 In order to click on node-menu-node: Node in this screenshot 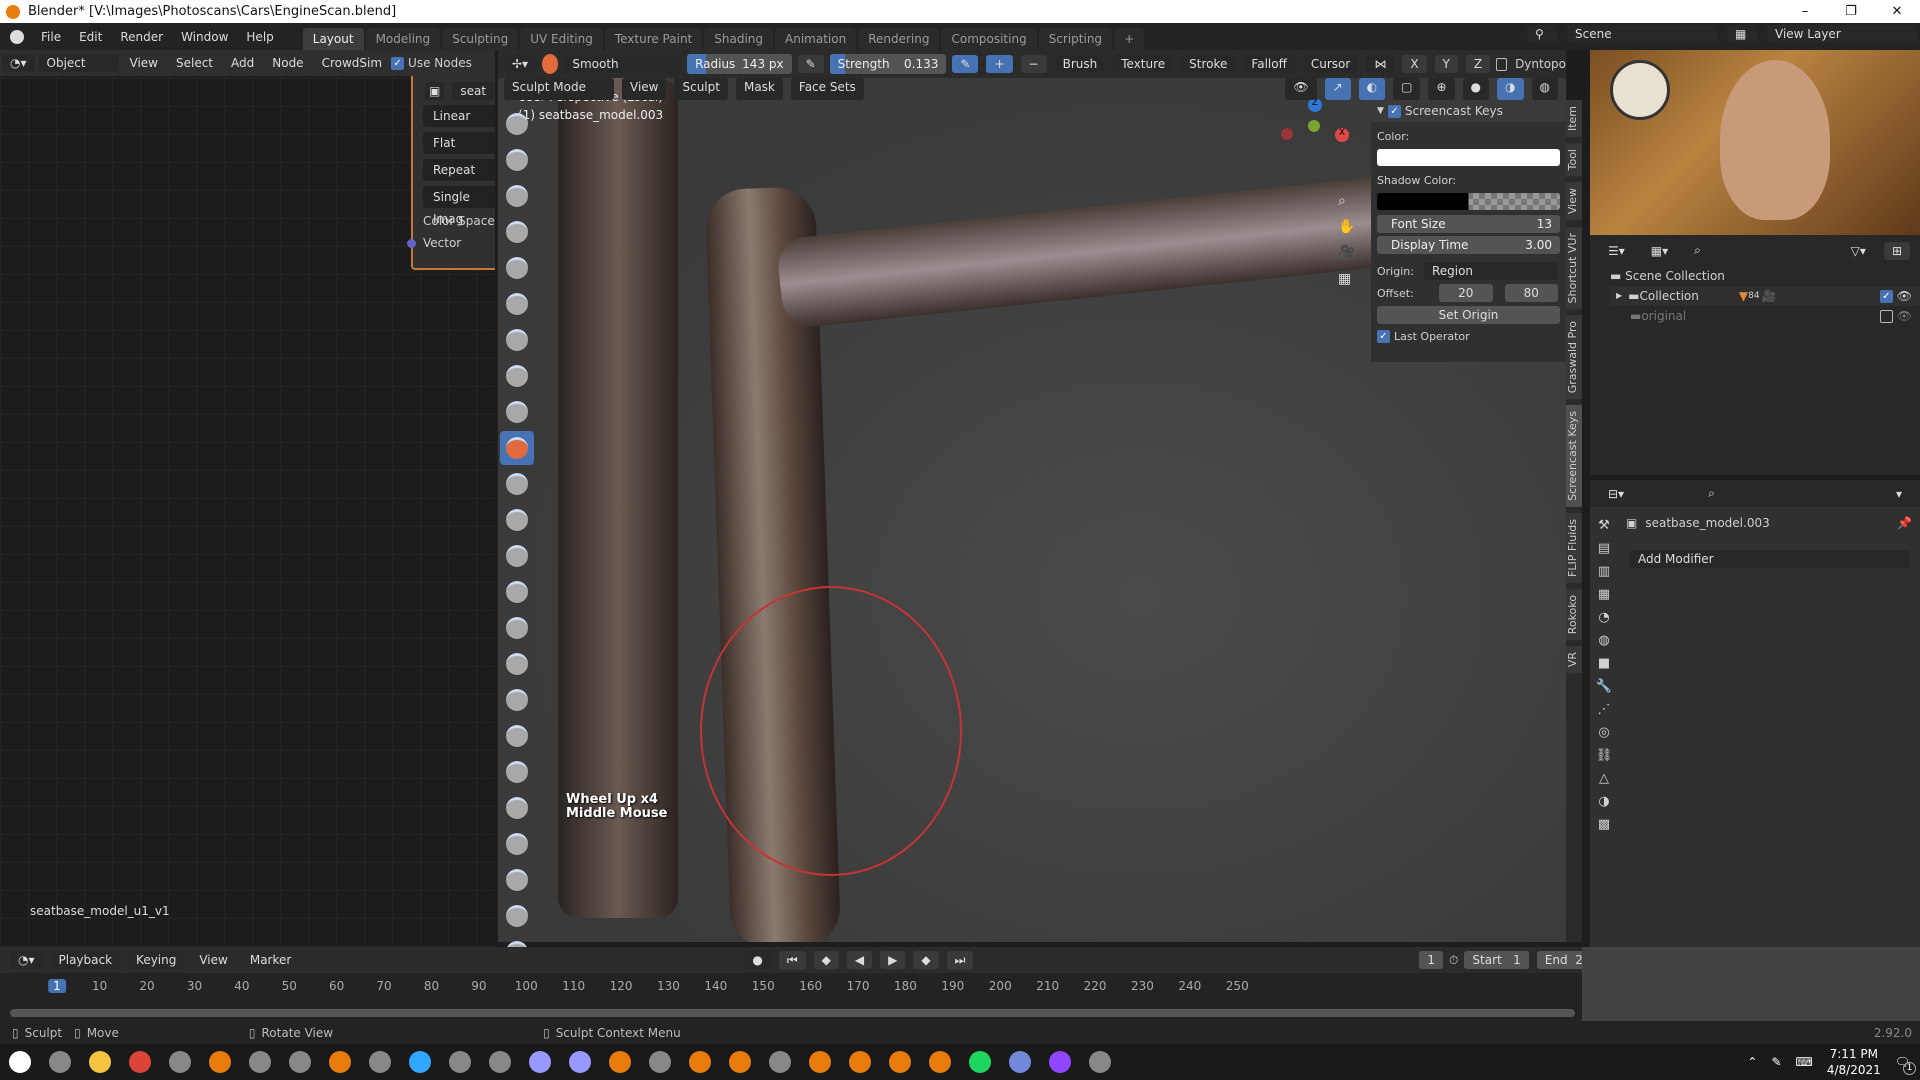, I will do `click(287, 63)`.